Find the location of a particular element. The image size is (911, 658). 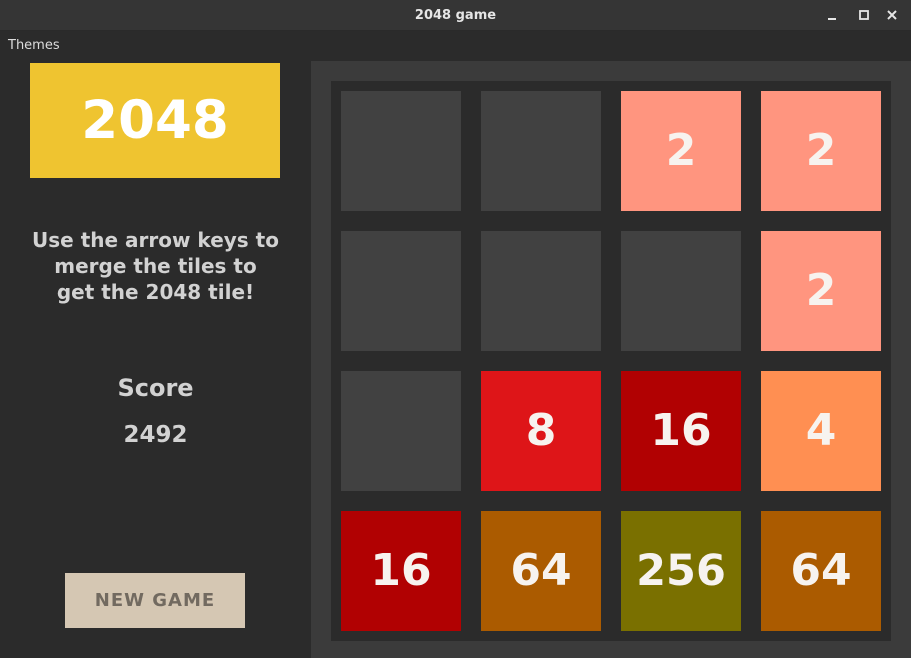

title-bar: 2048 game is located at coordinates (455, 15).